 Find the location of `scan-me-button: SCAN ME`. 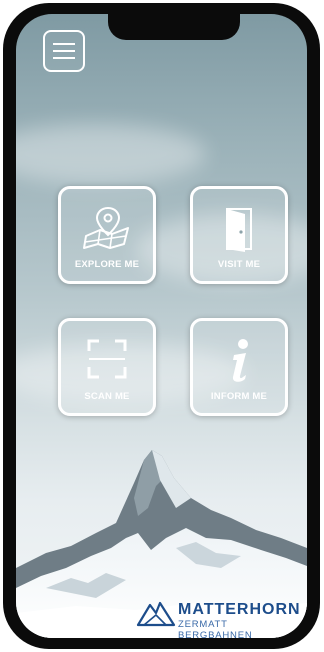

scan-me-button: SCAN ME is located at coordinates (107, 367).